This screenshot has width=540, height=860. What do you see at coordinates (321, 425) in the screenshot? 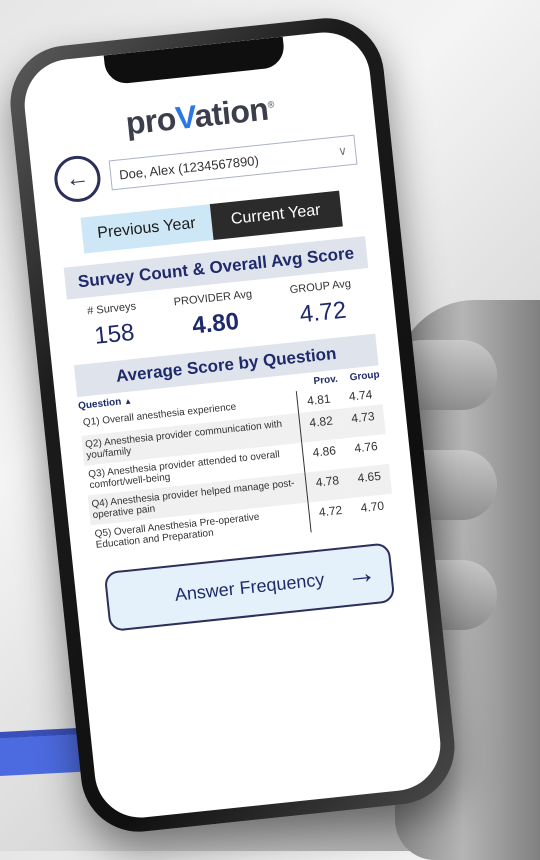
I see `prov-score: 4.82` at bounding box center [321, 425].